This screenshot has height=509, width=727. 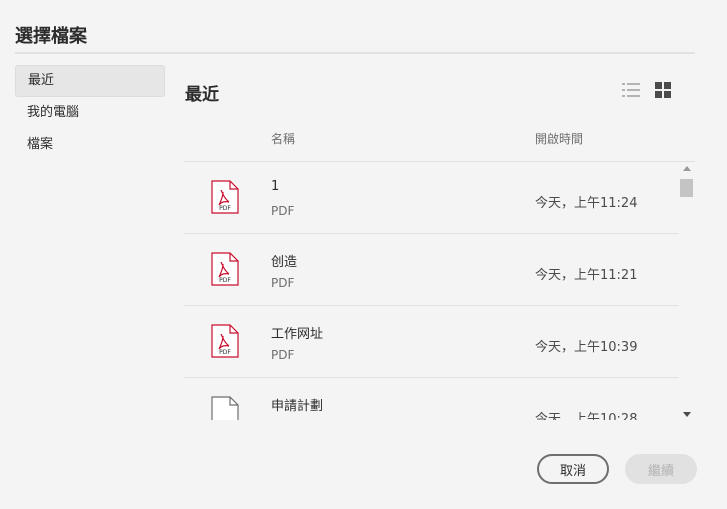 What do you see at coordinates (431, 198) in the screenshot?
I see `file-row: PDF 1 PDF 今天，上午11:24` at bounding box center [431, 198].